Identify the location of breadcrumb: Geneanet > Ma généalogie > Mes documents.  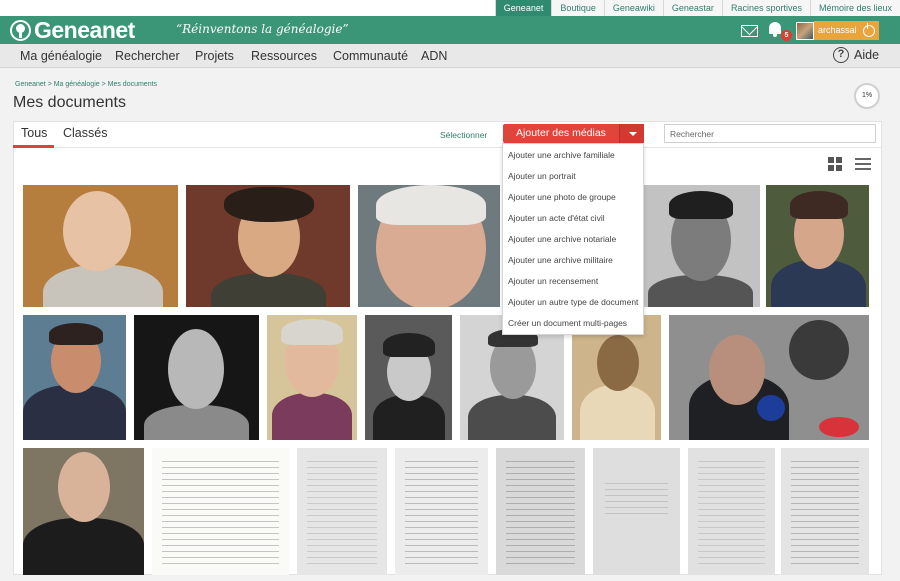
(86, 84).